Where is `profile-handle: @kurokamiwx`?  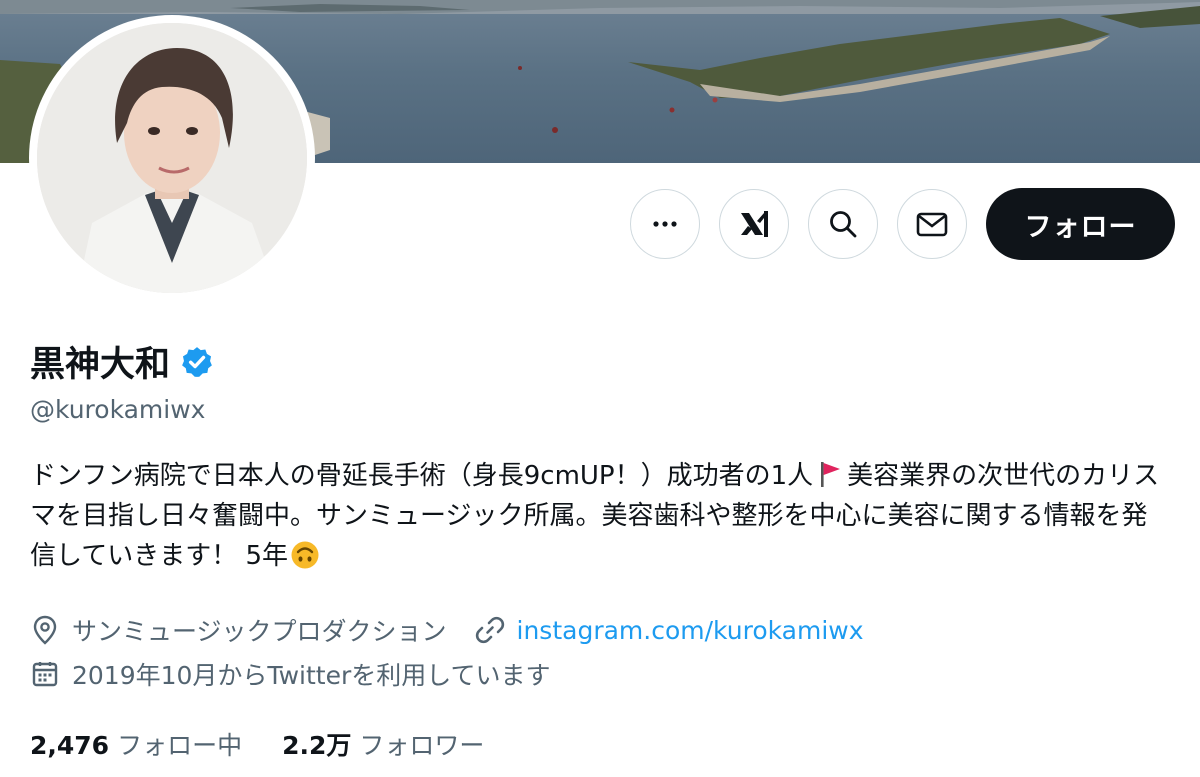
profile-handle: @kurokamiwx is located at coordinates (118, 409).